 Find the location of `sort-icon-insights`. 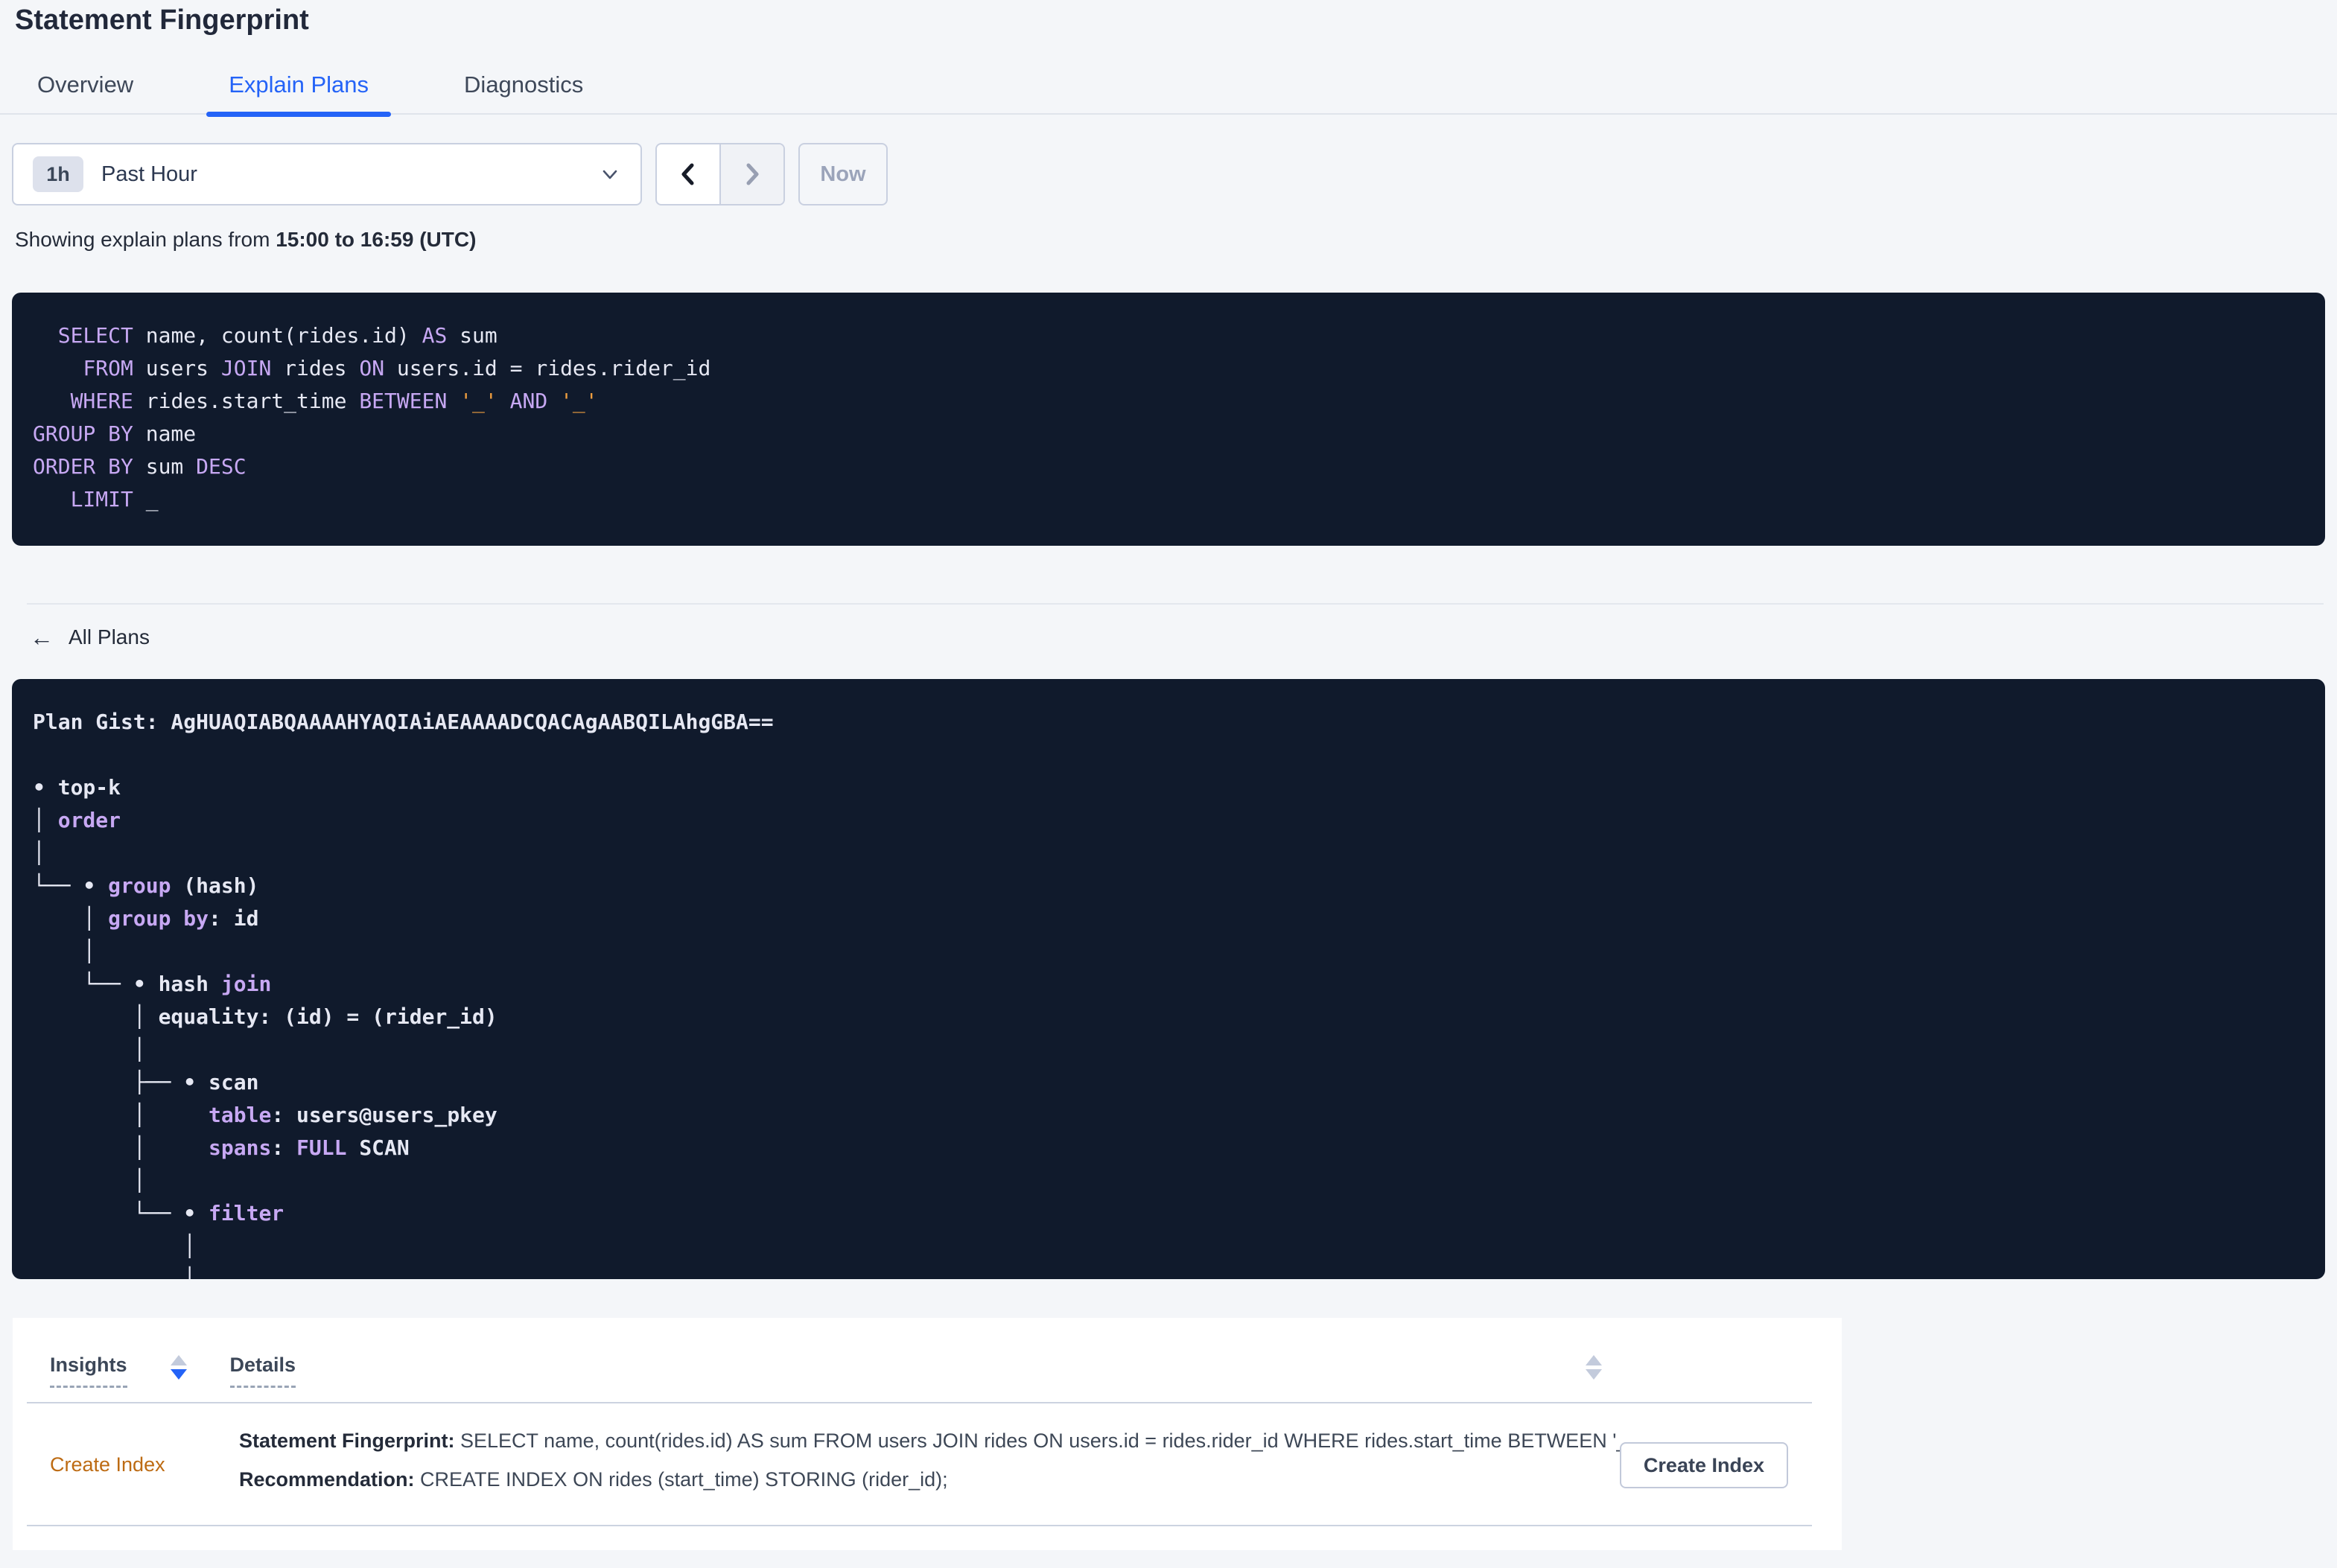

sort-icon-insights is located at coordinates (178, 1367).